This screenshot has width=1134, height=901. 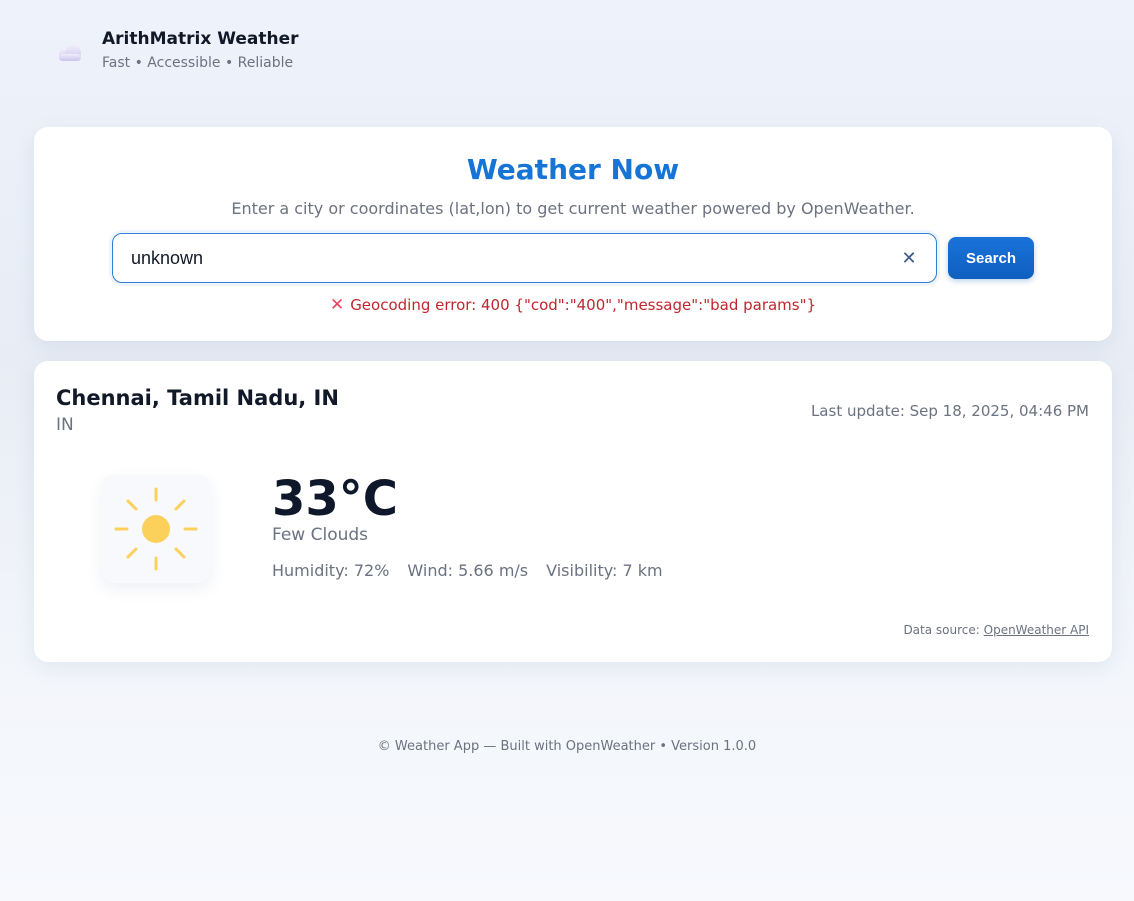 I want to click on weather-condition: Few Clouds, so click(x=320, y=535).